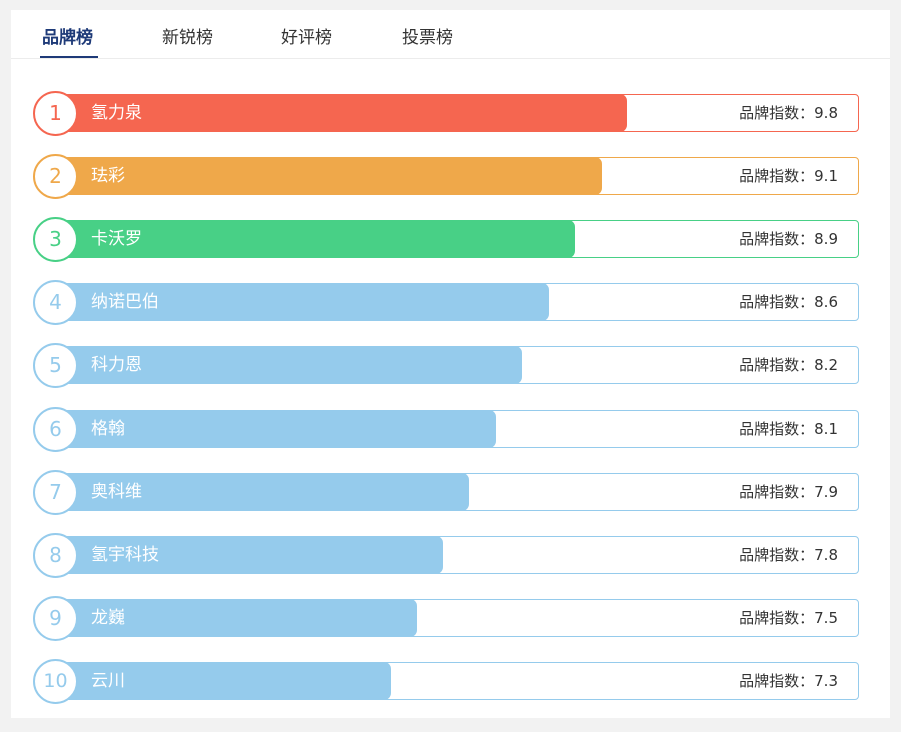 The image size is (901, 732). Describe the element at coordinates (116, 365) in the screenshot. I see `brand-name: 科力恩` at that location.